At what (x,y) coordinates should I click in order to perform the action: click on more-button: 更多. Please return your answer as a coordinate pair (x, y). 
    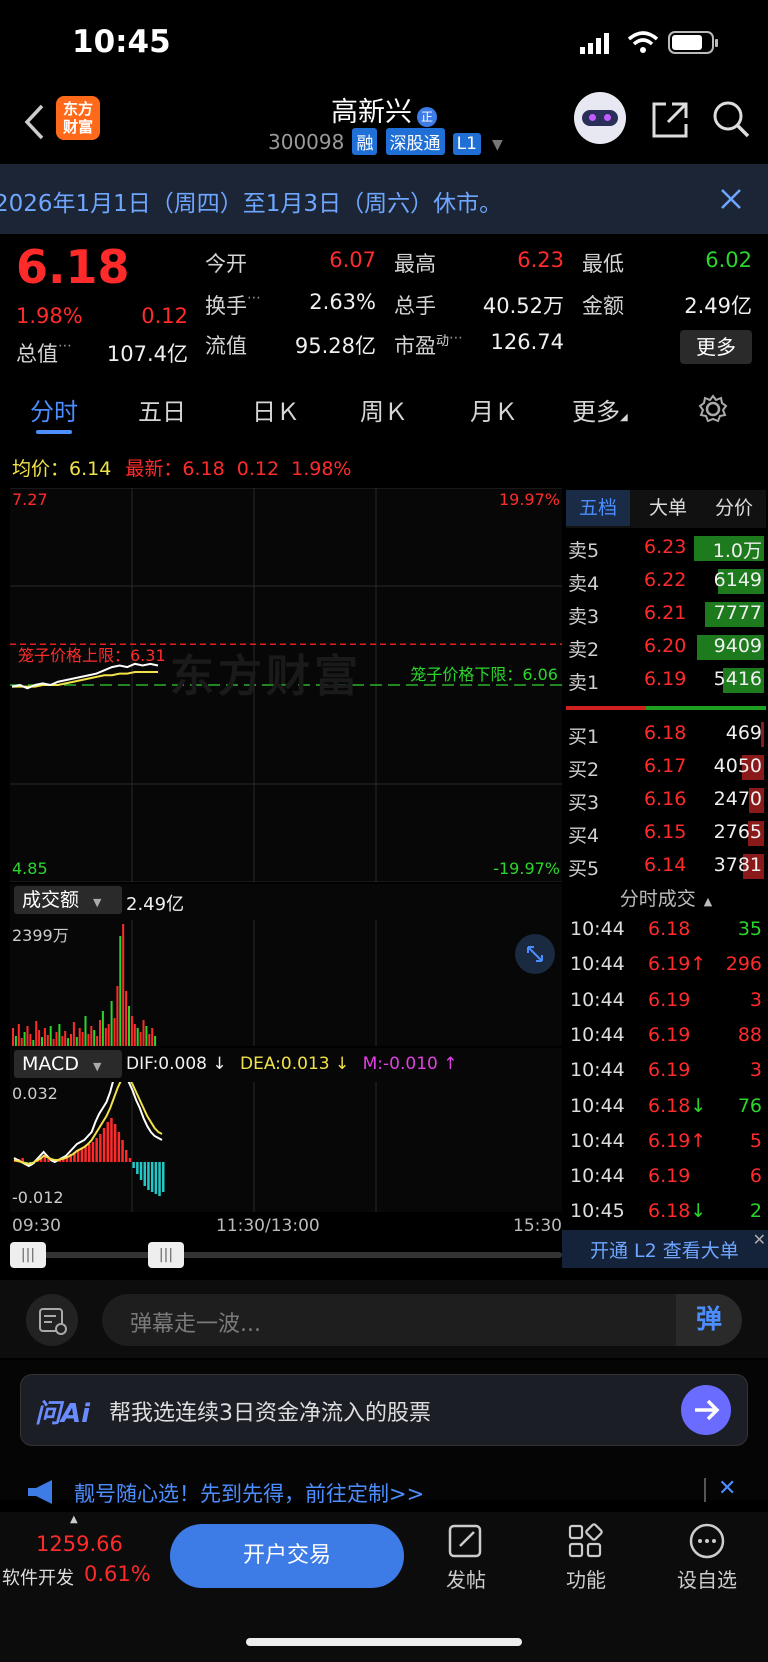
    Looking at the image, I should click on (716, 347).